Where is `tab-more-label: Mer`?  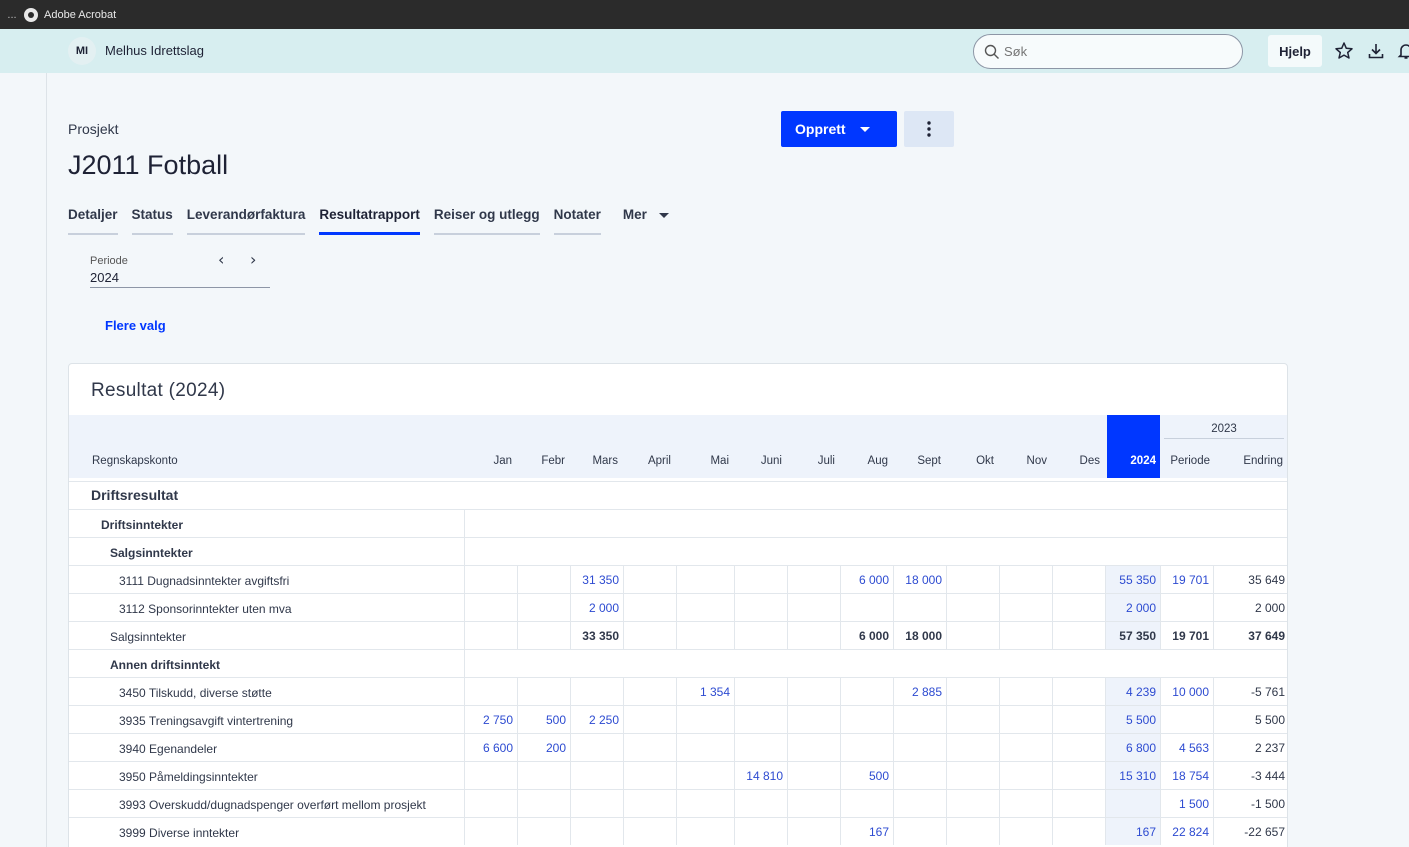 tab-more-label: Mer is located at coordinates (634, 214).